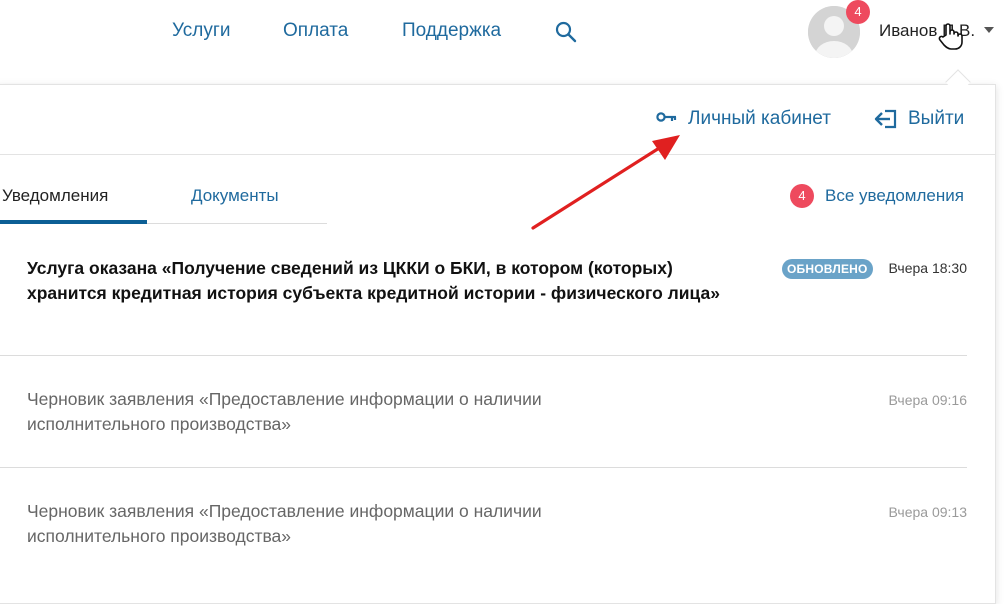 The height and width of the screenshot is (604, 1007). What do you see at coordinates (163, 197) in the screenshot?
I see `notification-tabs: Уведомления Документы` at bounding box center [163, 197].